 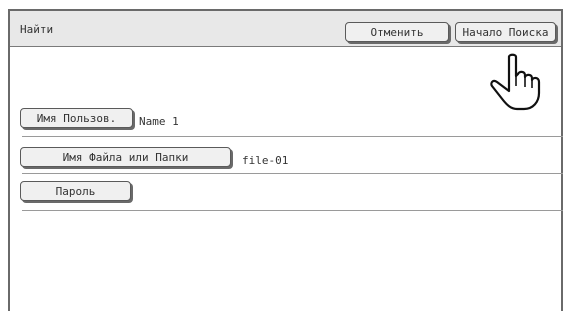 What do you see at coordinates (159, 121) in the screenshot?
I see `user-name-value: Name 1` at bounding box center [159, 121].